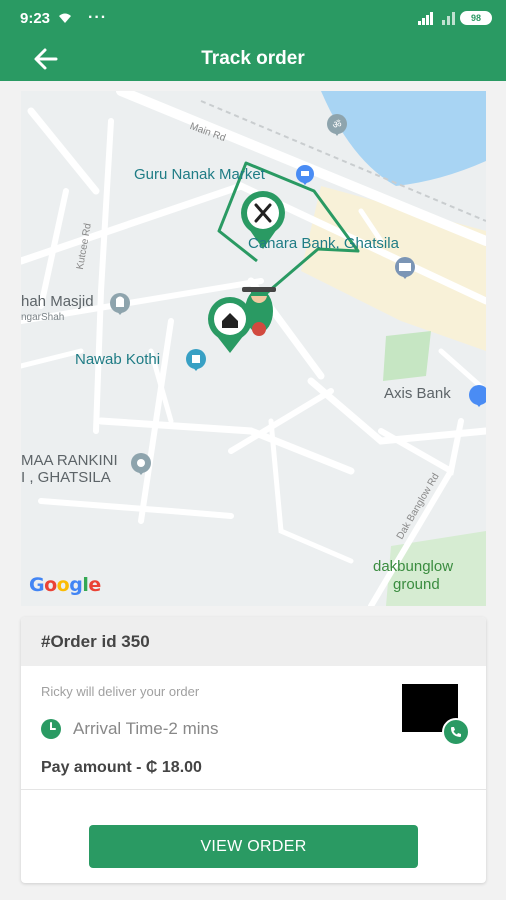  I want to click on arrival-row: Arrival Time-2 mins, so click(129, 729).